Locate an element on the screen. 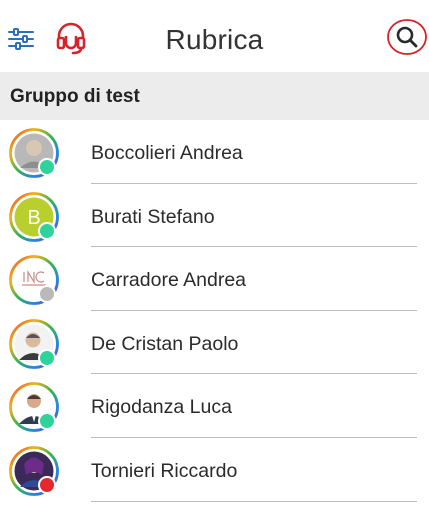 The image size is (429, 512). contact-row: Carradore Andrea is located at coordinates (214, 279).